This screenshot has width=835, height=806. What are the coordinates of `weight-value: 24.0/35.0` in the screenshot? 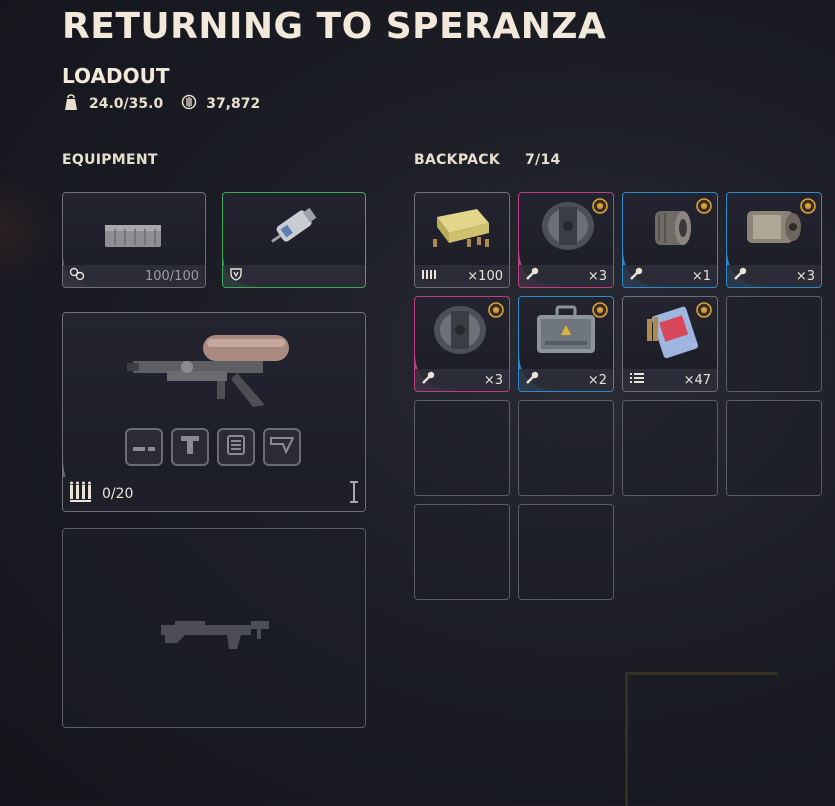 It's located at (126, 104).